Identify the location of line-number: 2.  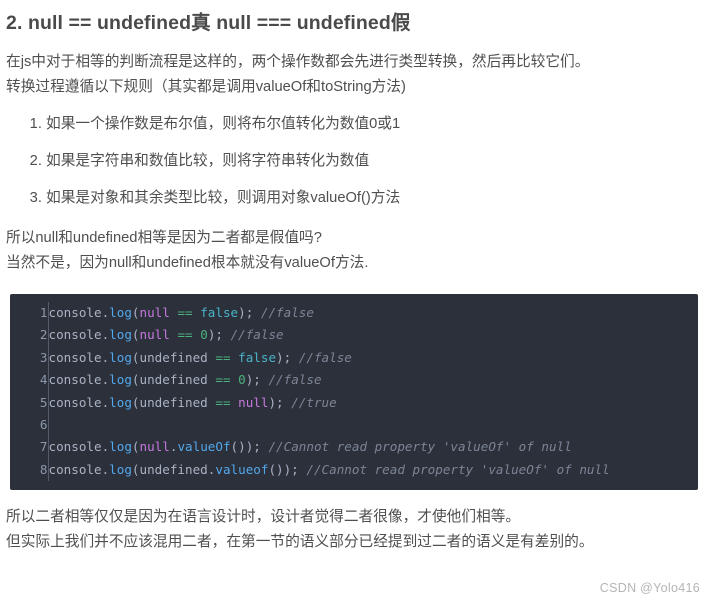
(43, 335).